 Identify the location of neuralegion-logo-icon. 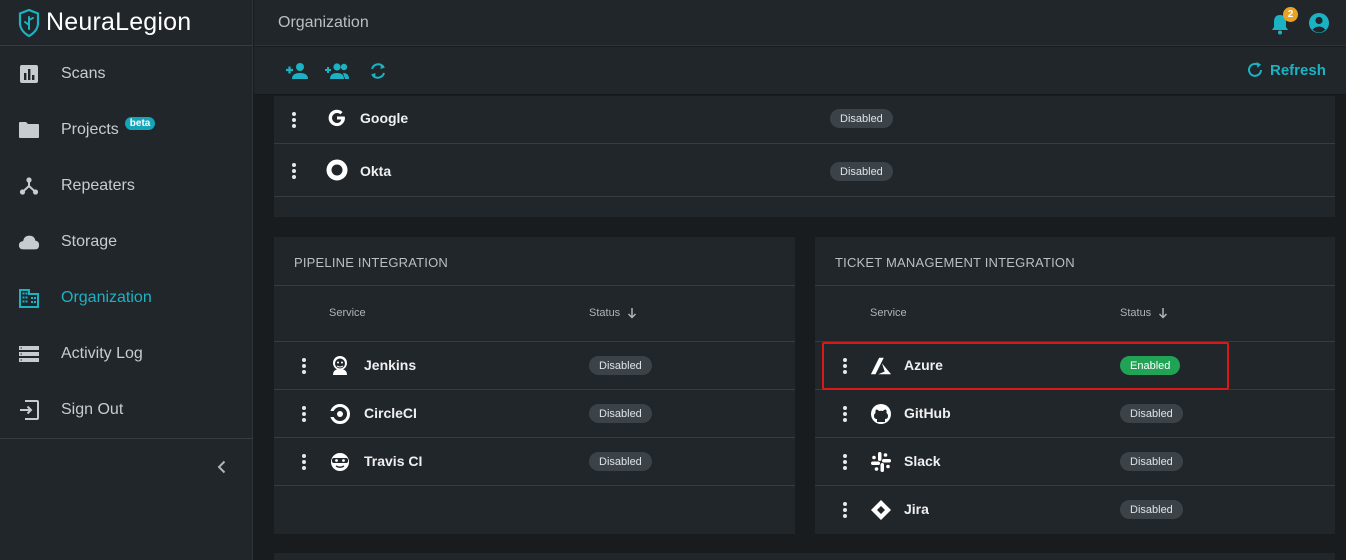
(29, 22).